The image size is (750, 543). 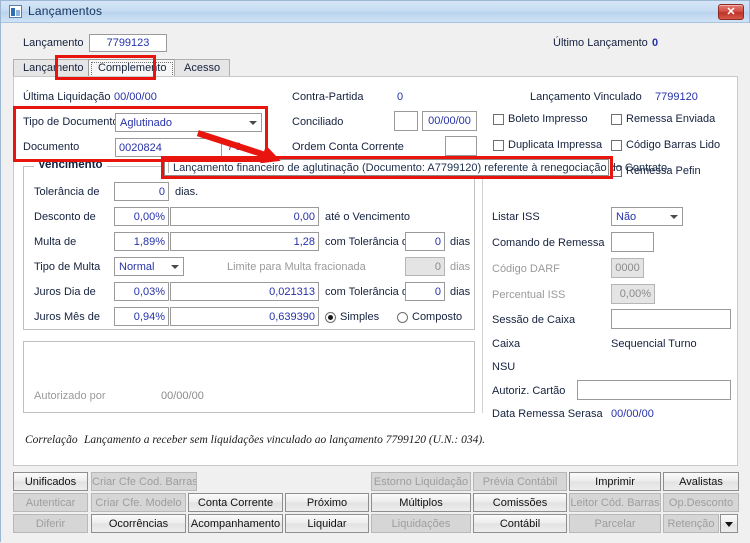 What do you see at coordinates (421, 502) in the screenshot?
I see `button-multiplos: Múltiplos` at bounding box center [421, 502].